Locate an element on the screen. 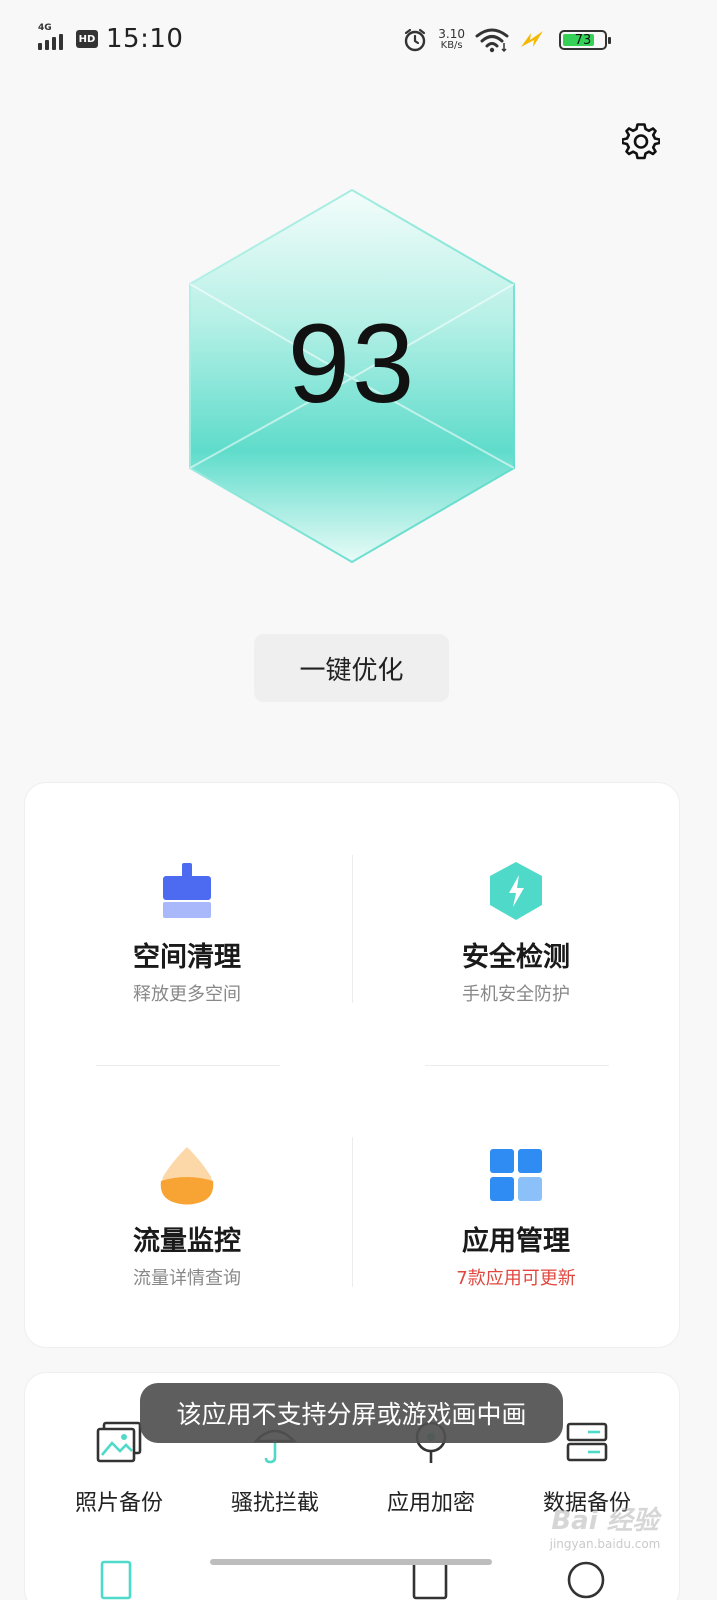  tool-label: 照片备份 is located at coordinates (118, 1503).